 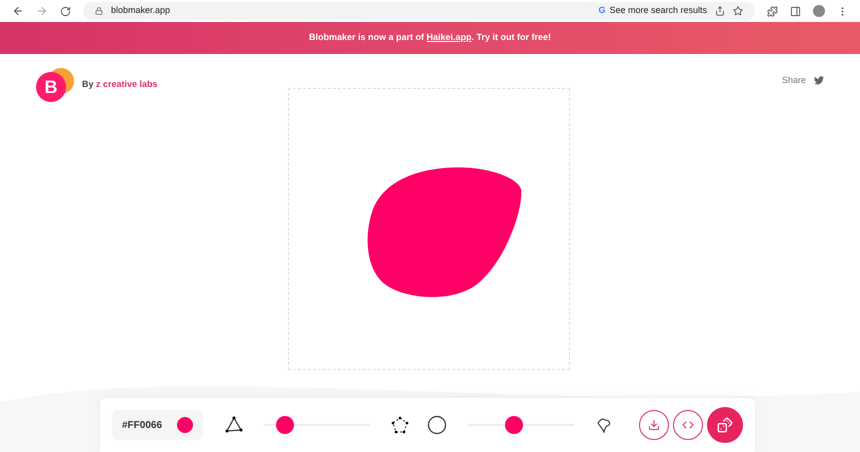 I want to click on blob-outline-icon, so click(x=604, y=425).